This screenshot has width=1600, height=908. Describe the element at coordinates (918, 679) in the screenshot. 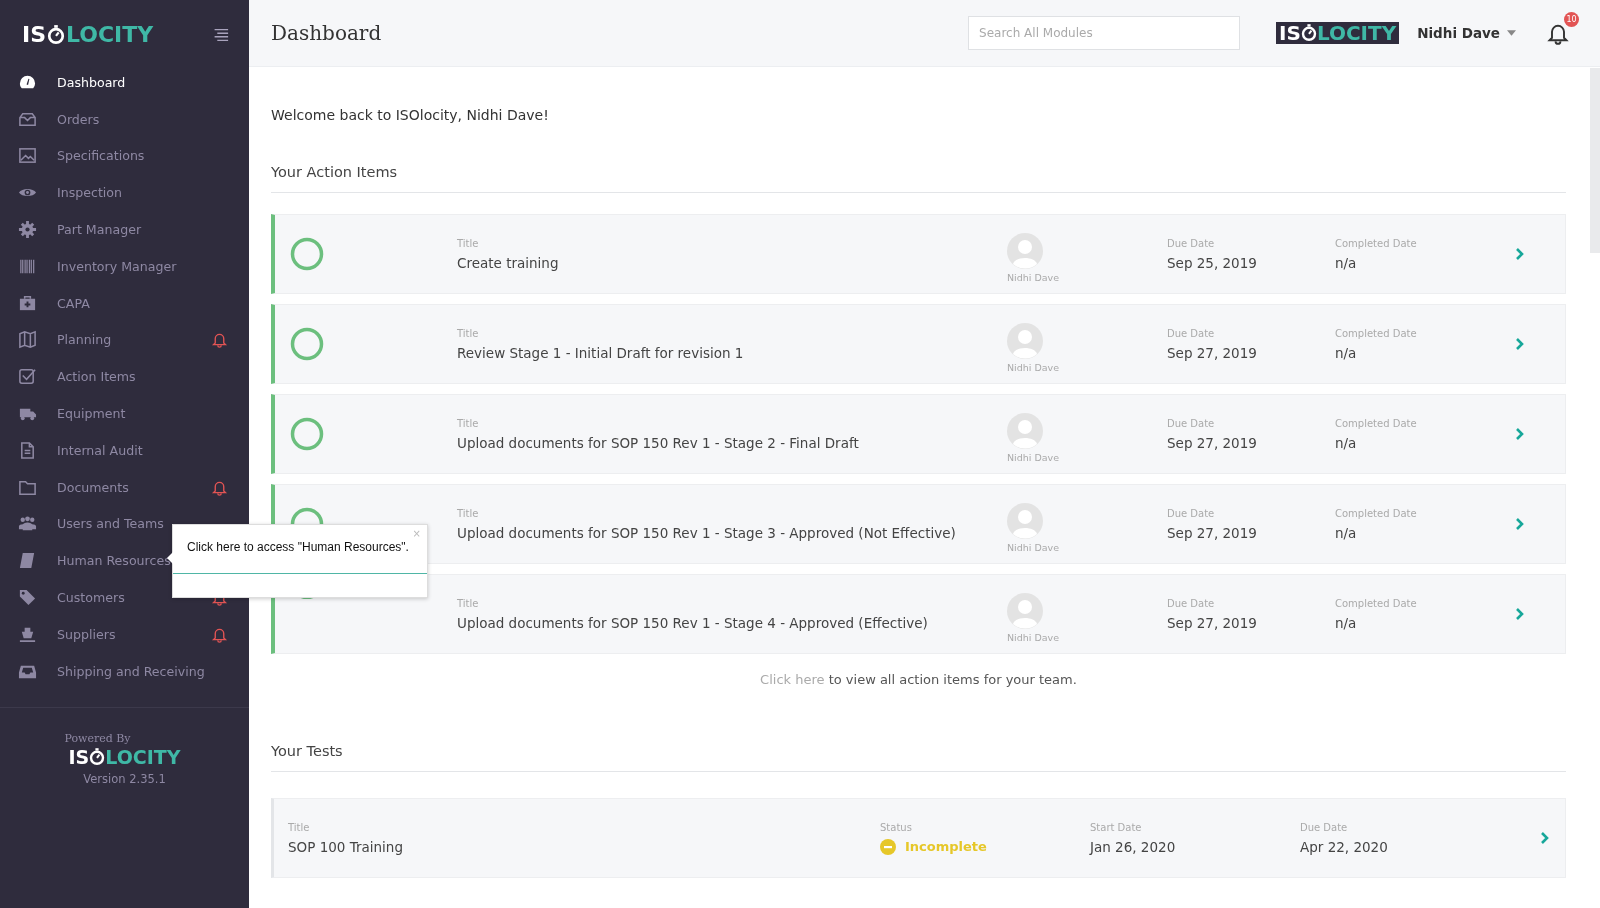

I see `view-all-text: Click here to view all action items for your team.` at that location.